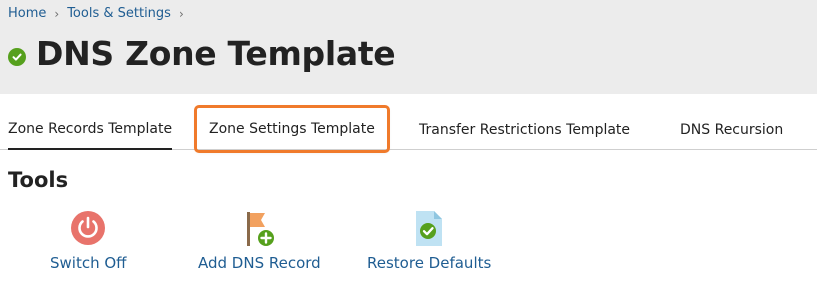 The width and height of the screenshot is (817, 290). Describe the element at coordinates (429, 228) in the screenshot. I see `document-check-icon` at that location.